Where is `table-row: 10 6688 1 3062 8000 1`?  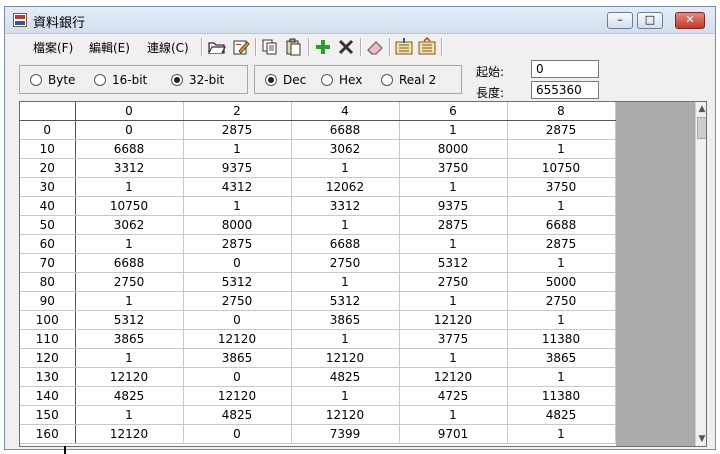 table-row: 10 6688 1 3062 8000 1 is located at coordinates (318, 149).